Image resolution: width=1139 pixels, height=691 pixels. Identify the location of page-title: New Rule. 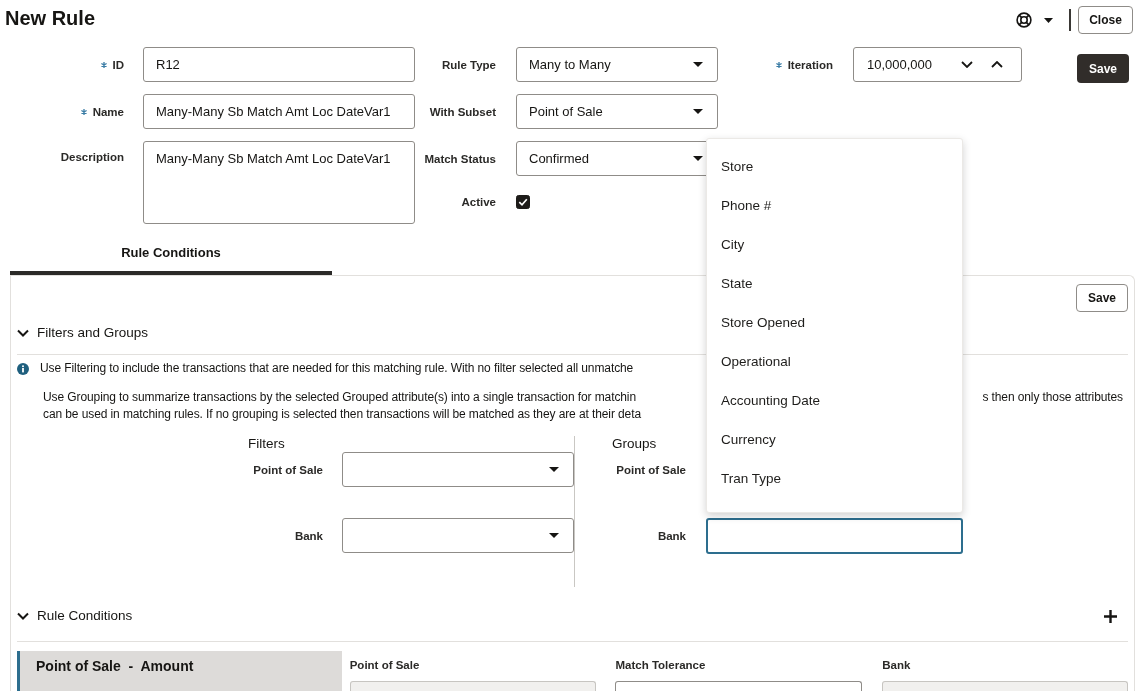
(50, 18).